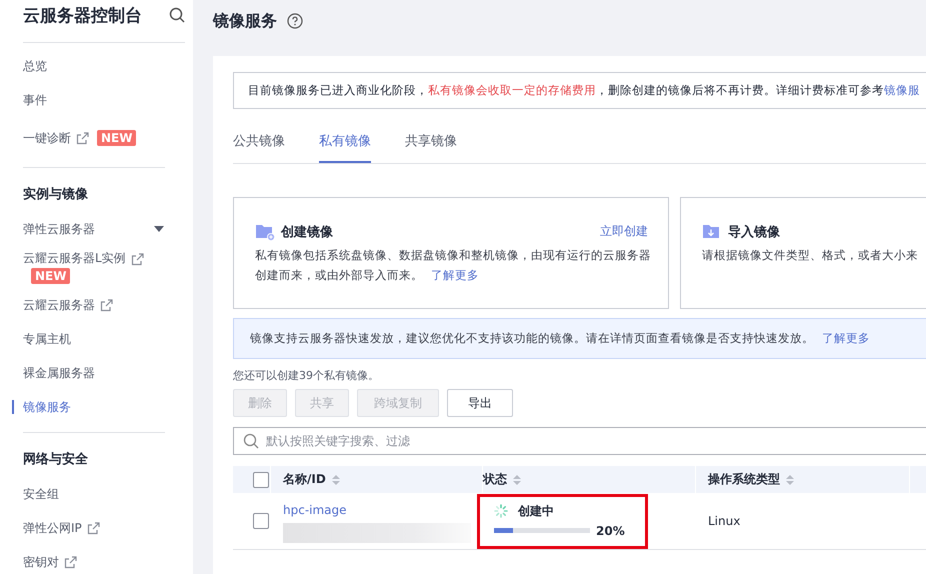  I want to click on table-cell: Linux, so click(724, 521).